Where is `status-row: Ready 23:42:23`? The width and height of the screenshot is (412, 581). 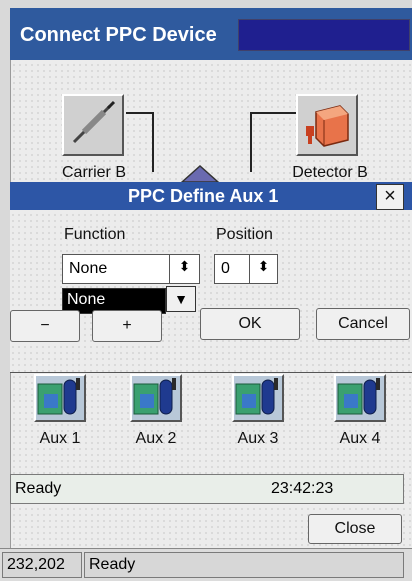
status-row: Ready 23:42:23 is located at coordinates (207, 489).